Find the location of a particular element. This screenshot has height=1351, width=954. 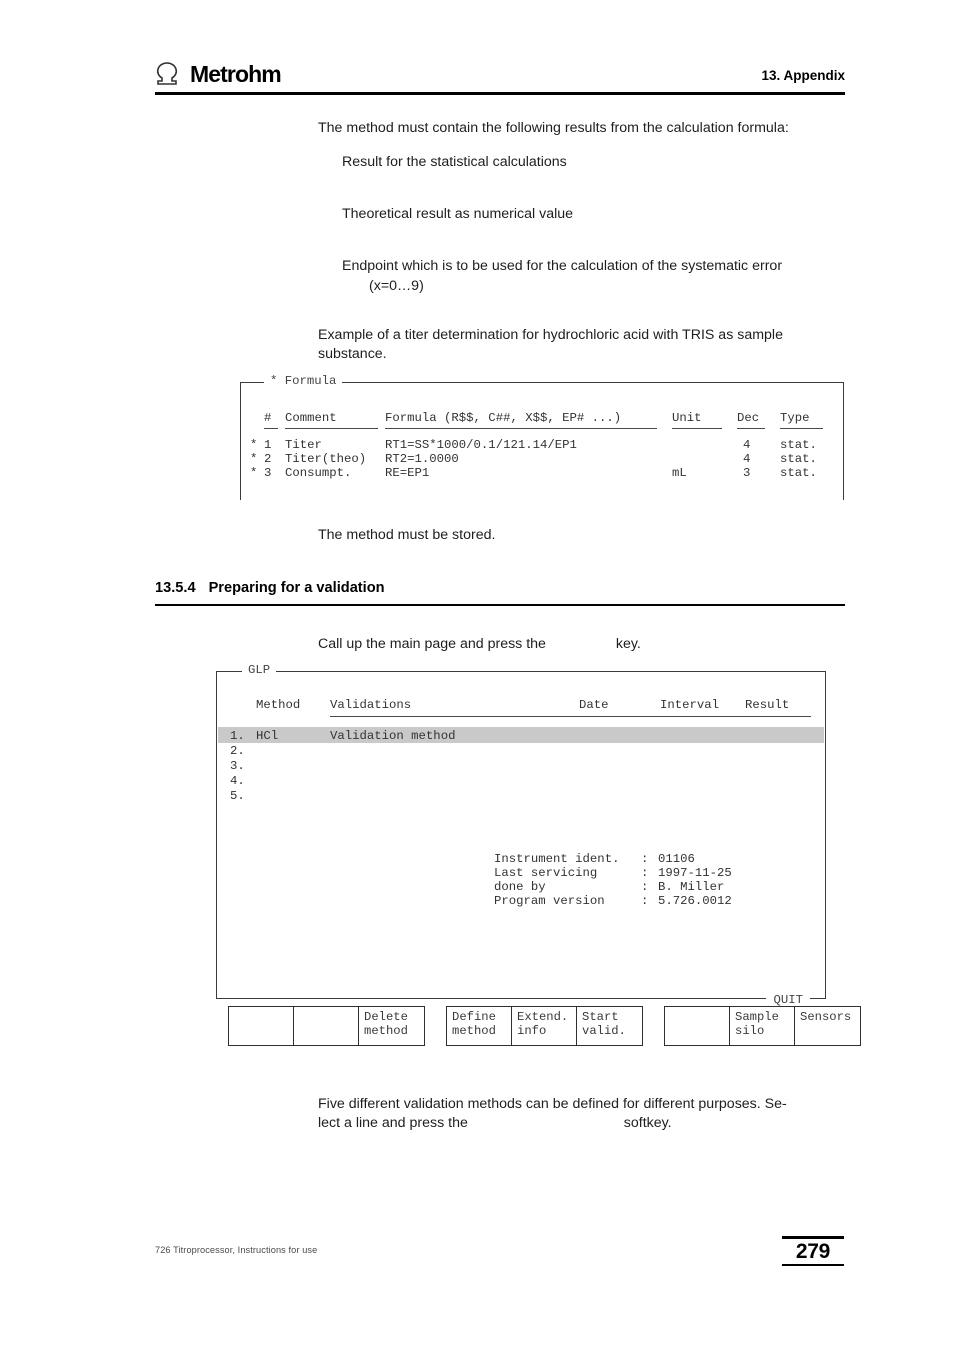

section-number: 13.5.4 is located at coordinates (175, 588).